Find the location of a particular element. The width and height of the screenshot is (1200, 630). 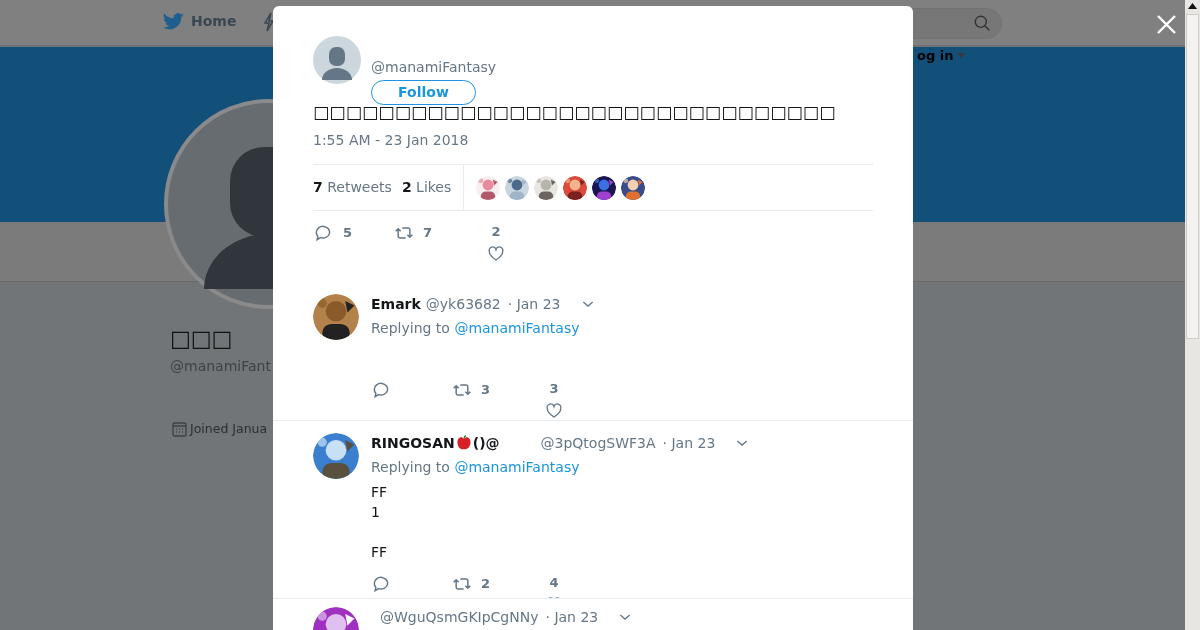

bird-icon is located at coordinates (174, 21).